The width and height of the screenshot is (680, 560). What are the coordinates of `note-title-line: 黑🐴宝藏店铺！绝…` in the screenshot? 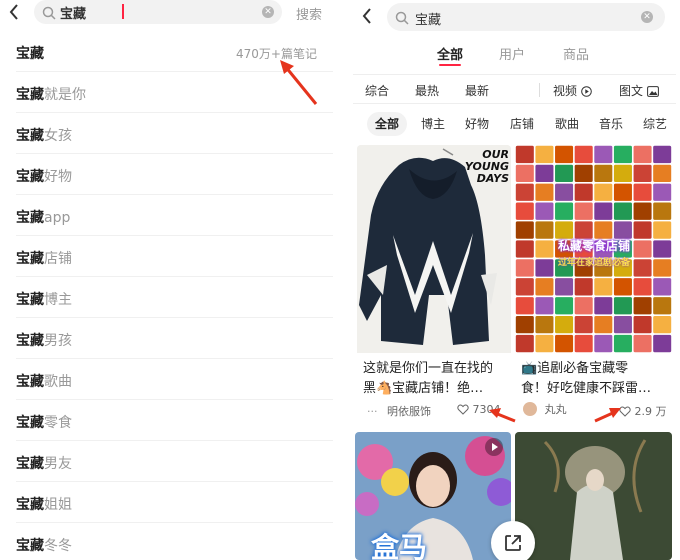 It's located at (423, 388).